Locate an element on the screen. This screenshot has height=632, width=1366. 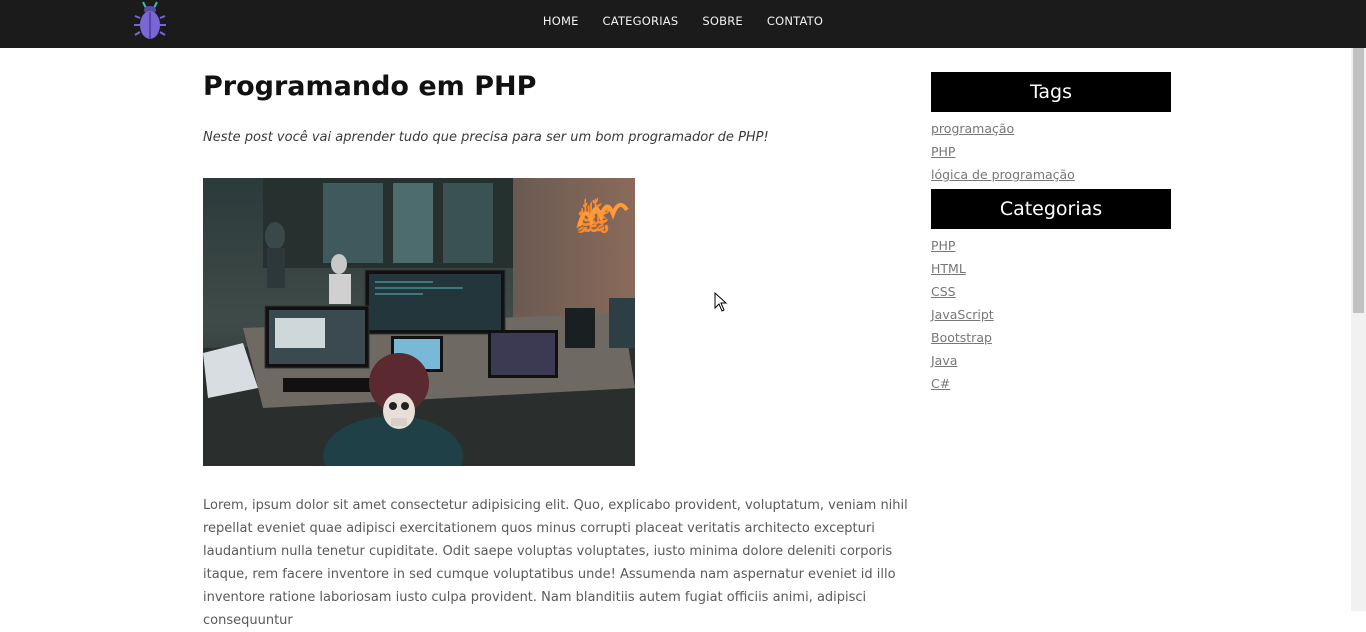
category-link-php: PHP is located at coordinates (943, 245).